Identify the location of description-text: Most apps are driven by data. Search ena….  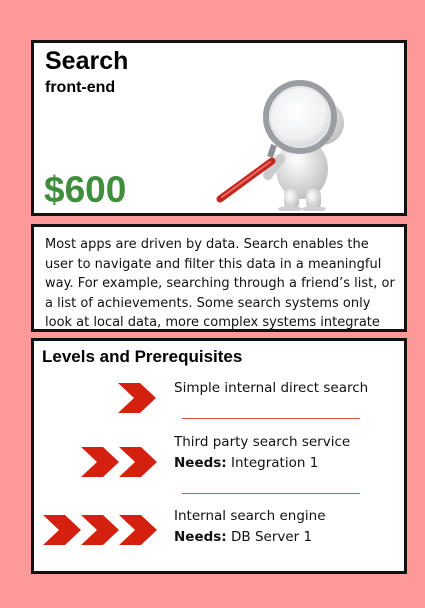
(220, 283).